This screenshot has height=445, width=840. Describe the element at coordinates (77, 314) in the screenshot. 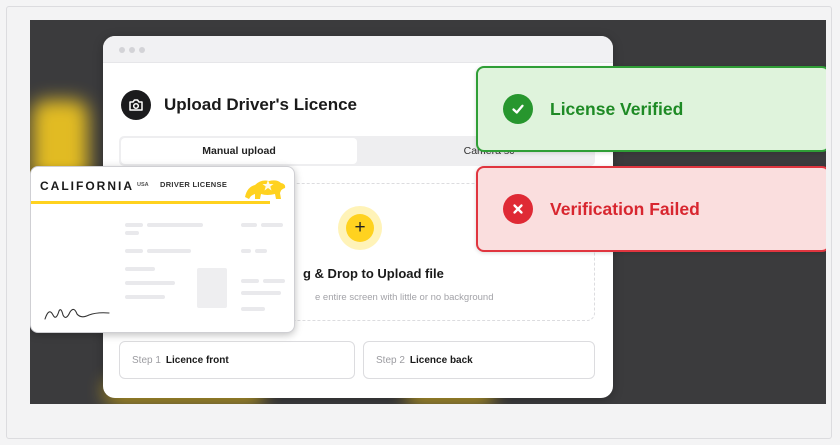

I see `signature-icon` at that location.